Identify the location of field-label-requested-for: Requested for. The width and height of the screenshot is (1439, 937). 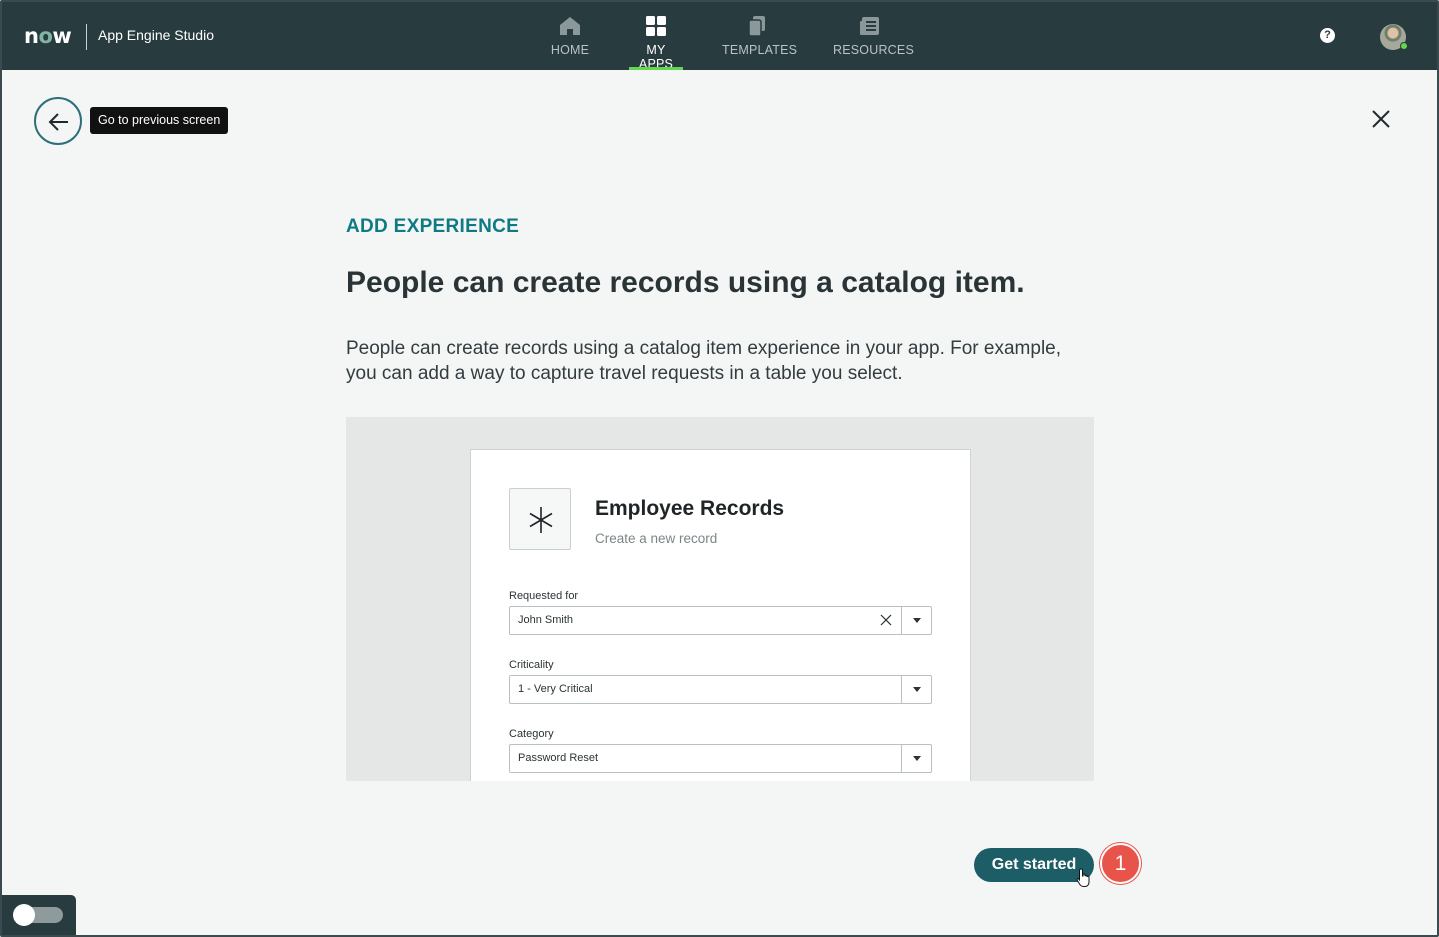
(544, 596).